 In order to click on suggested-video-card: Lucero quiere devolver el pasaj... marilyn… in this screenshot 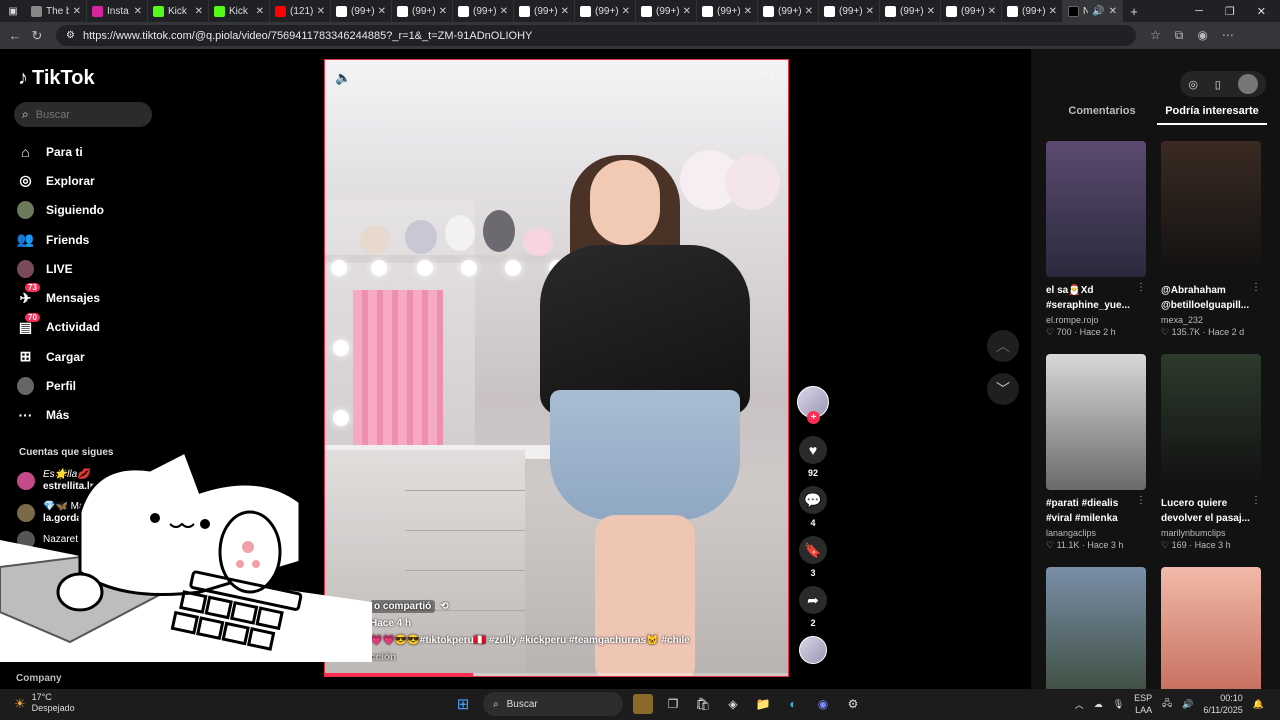, I will do `click(1212, 452)`.